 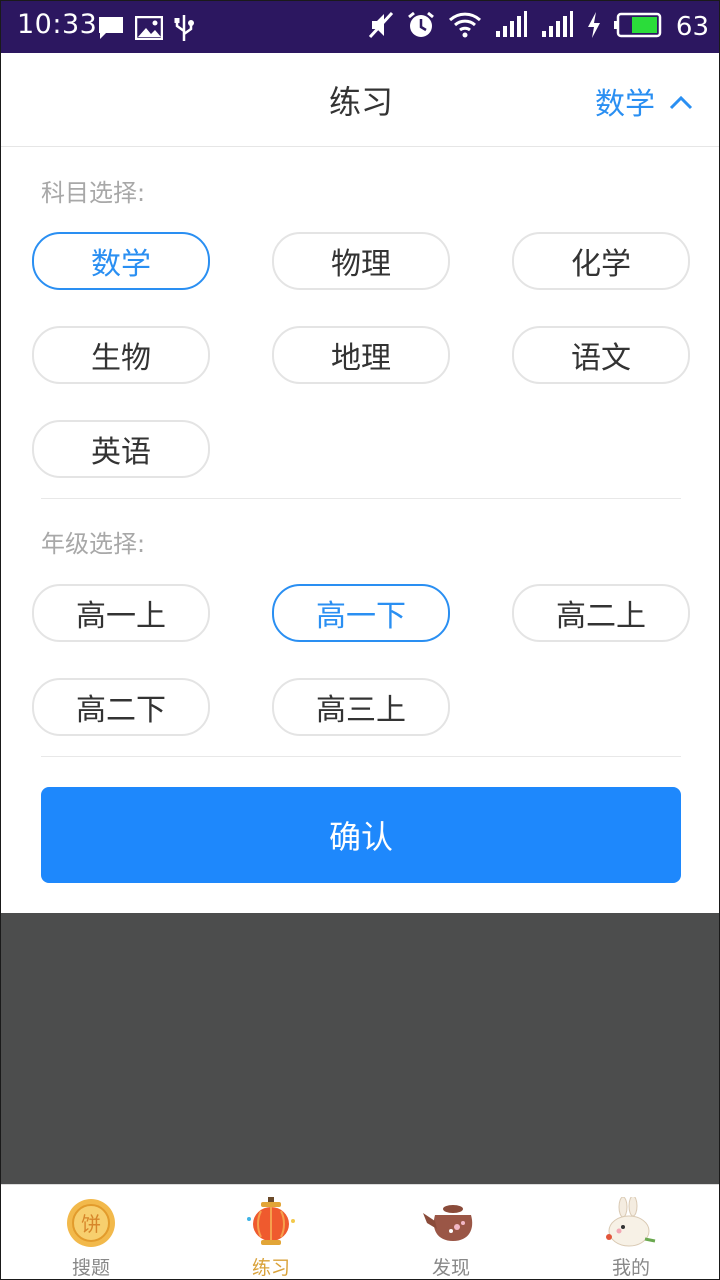 I want to click on alarm-icon, so click(x=421, y=27).